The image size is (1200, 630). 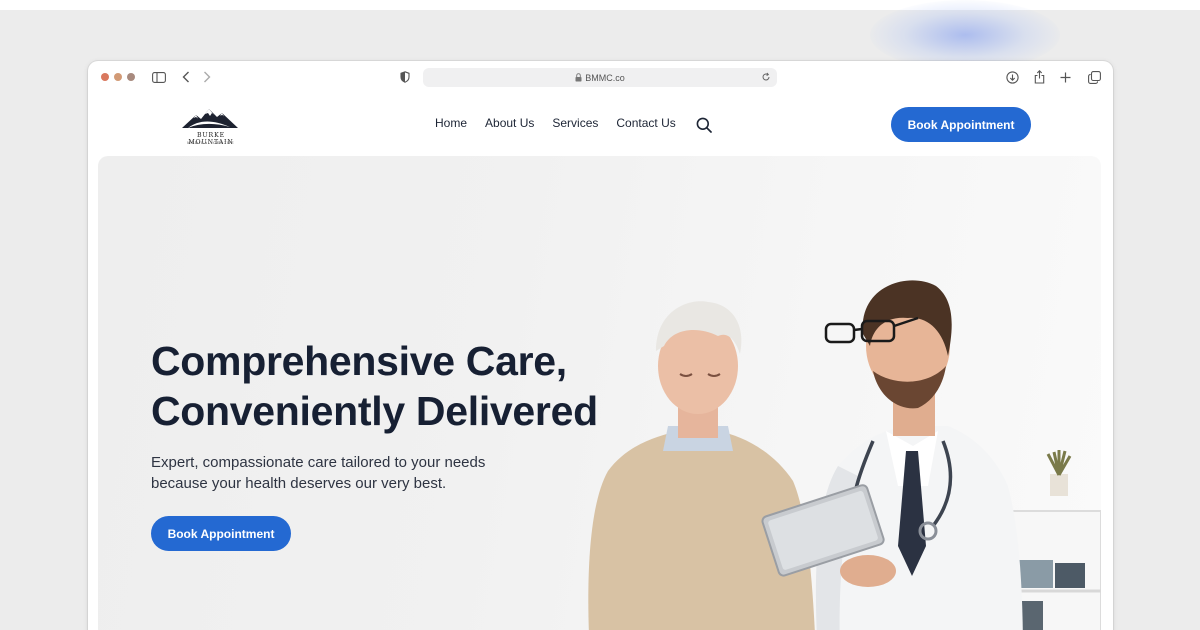 I want to click on backdrop-glow, so click(x=965, y=35).